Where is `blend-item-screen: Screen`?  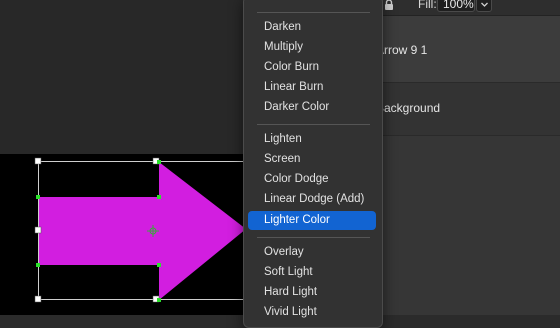 blend-item-screen: Screen is located at coordinates (312, 159).